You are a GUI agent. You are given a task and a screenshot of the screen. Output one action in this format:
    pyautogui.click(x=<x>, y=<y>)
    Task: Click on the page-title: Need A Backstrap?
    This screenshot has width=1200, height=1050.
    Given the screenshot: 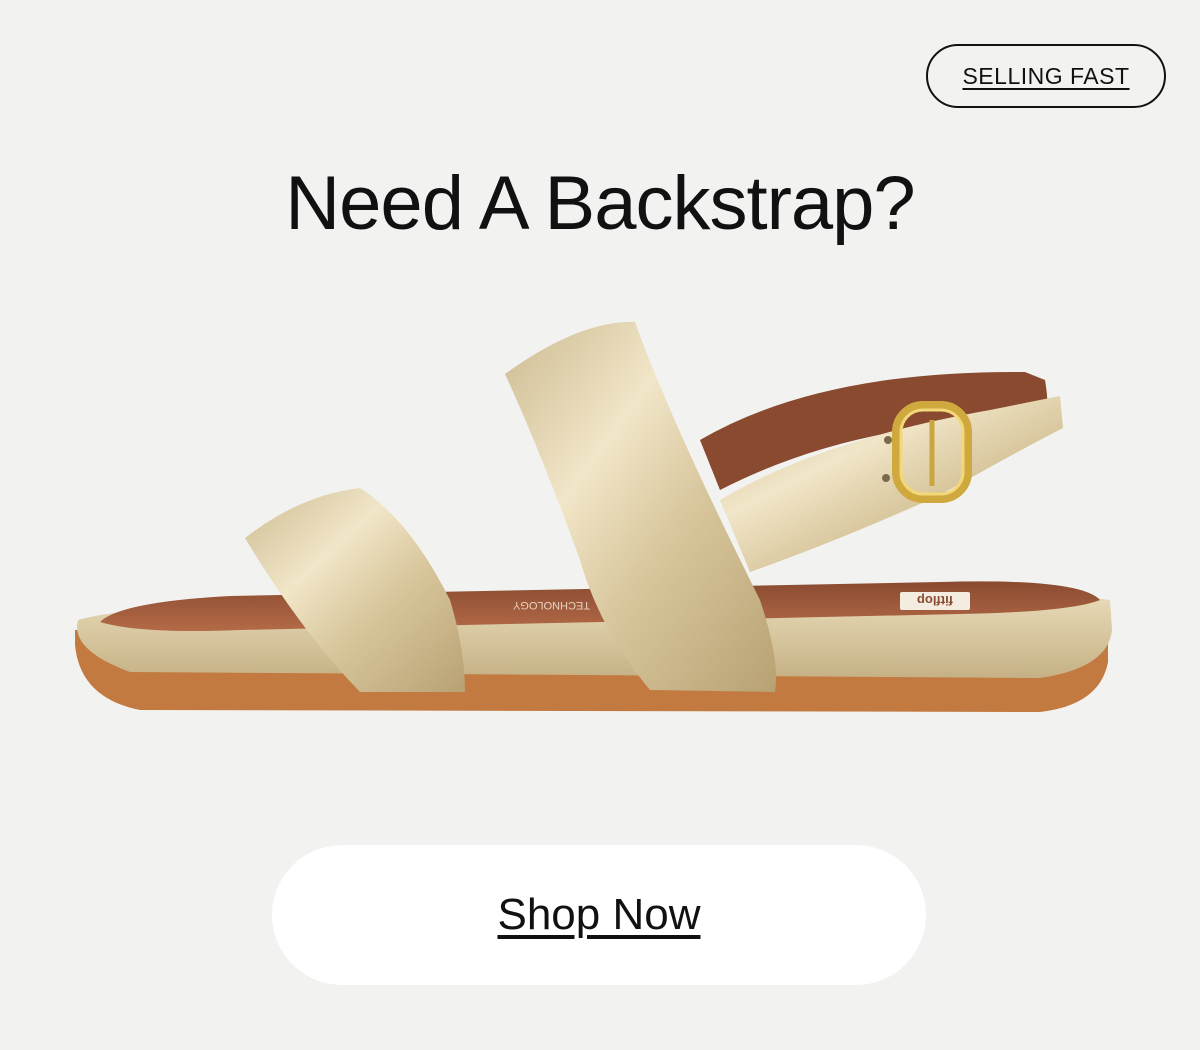 What is the action you would take?
    pyautogui.click(x=600, y=203)
    